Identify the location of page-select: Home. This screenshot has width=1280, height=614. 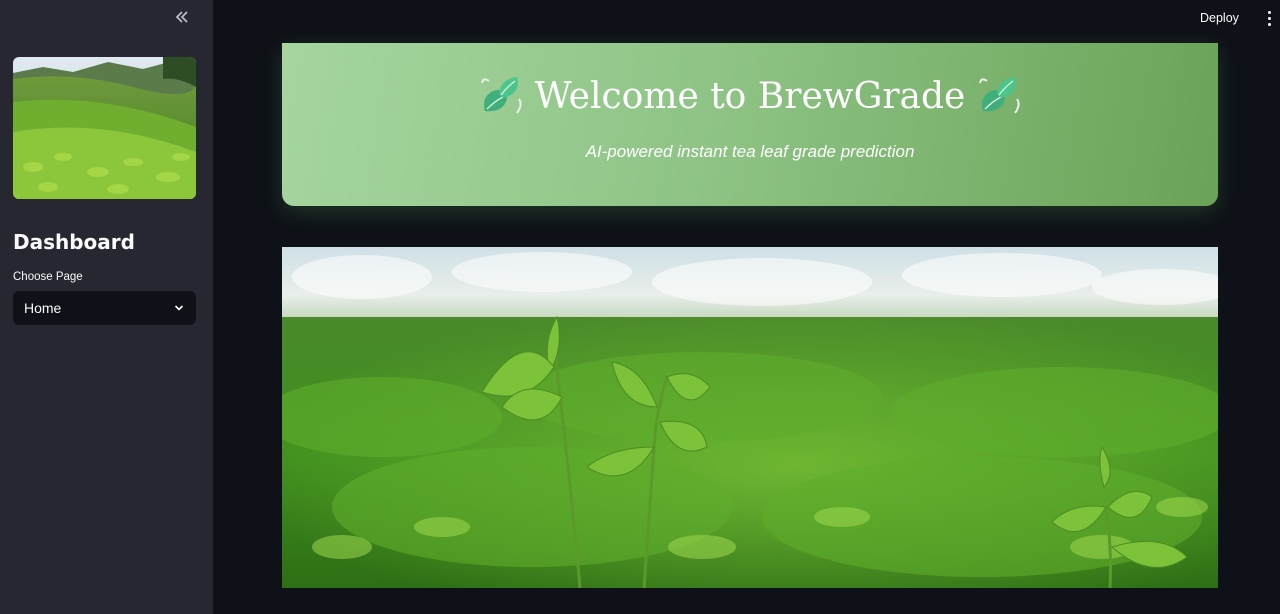
(104, 308).